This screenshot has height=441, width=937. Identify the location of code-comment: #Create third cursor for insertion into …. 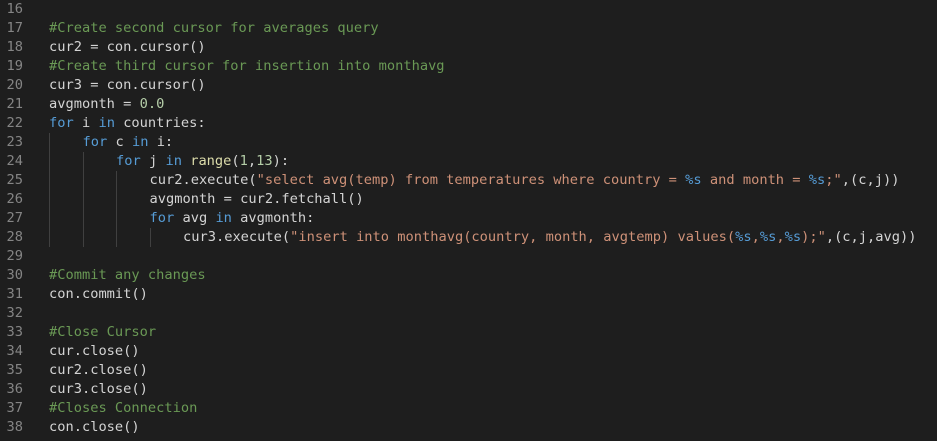
(247, 66).